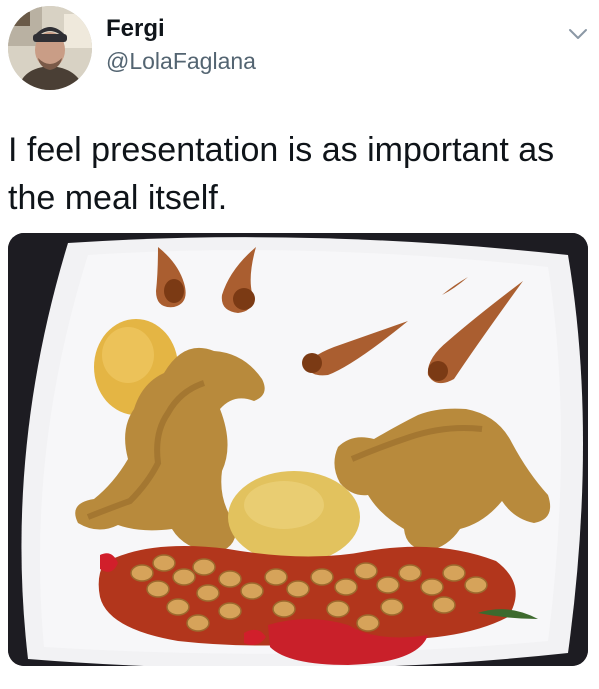  What do you see at coordinates (135, 29) in the screenshot?
I see `display-name: Fergi` at bounding box center [135, 29].